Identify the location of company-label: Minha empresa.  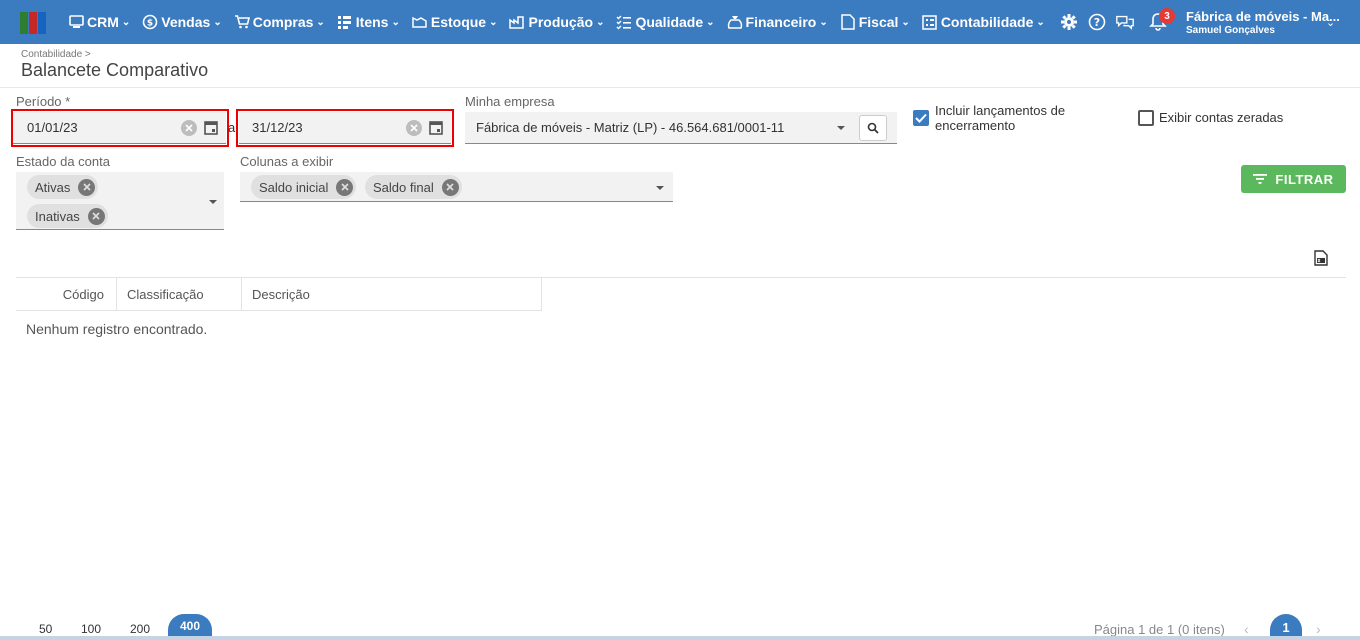
(510, 101).